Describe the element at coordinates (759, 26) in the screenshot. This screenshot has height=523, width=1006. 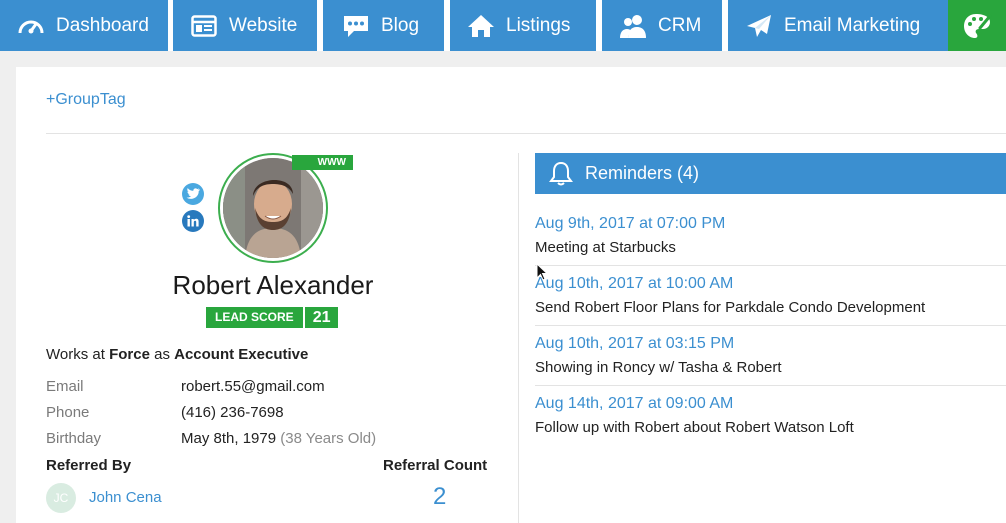
I see `paper-plane-icon` at that location.